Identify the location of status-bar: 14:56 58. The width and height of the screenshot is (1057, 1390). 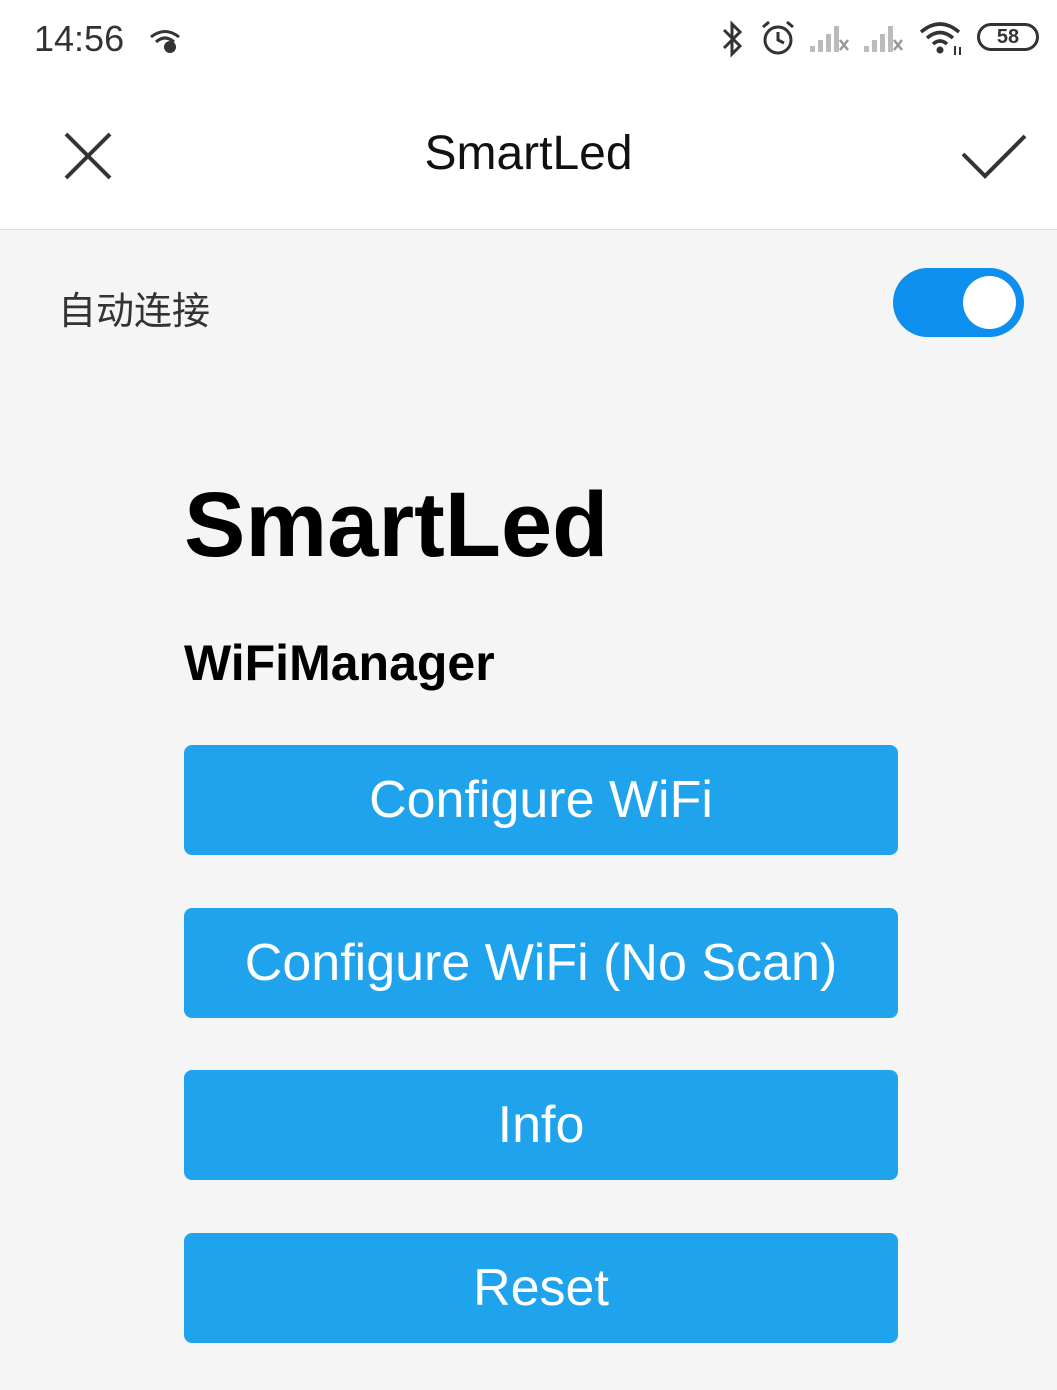
(528, 40).